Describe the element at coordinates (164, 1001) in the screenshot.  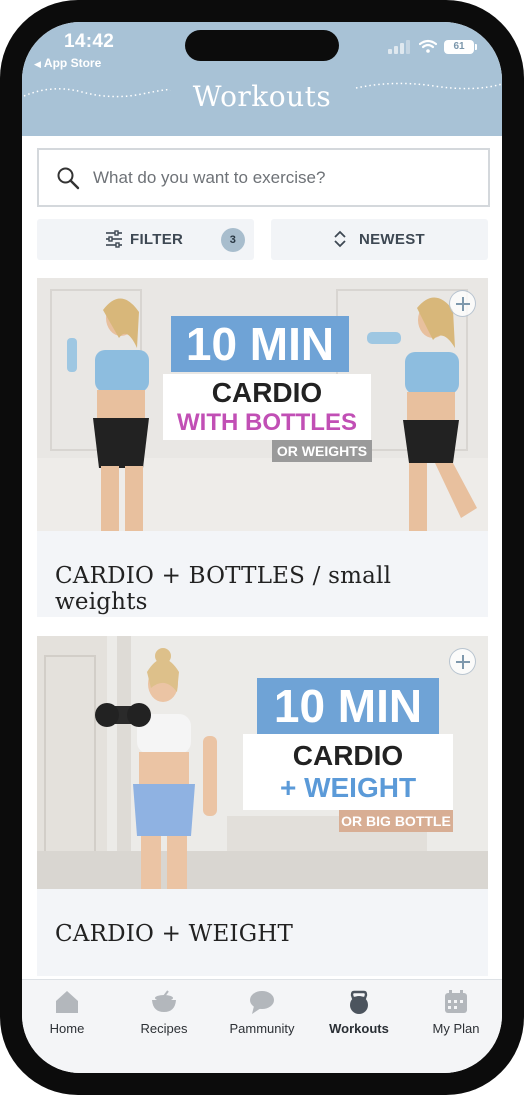
I see `bowl-icon` at that location.